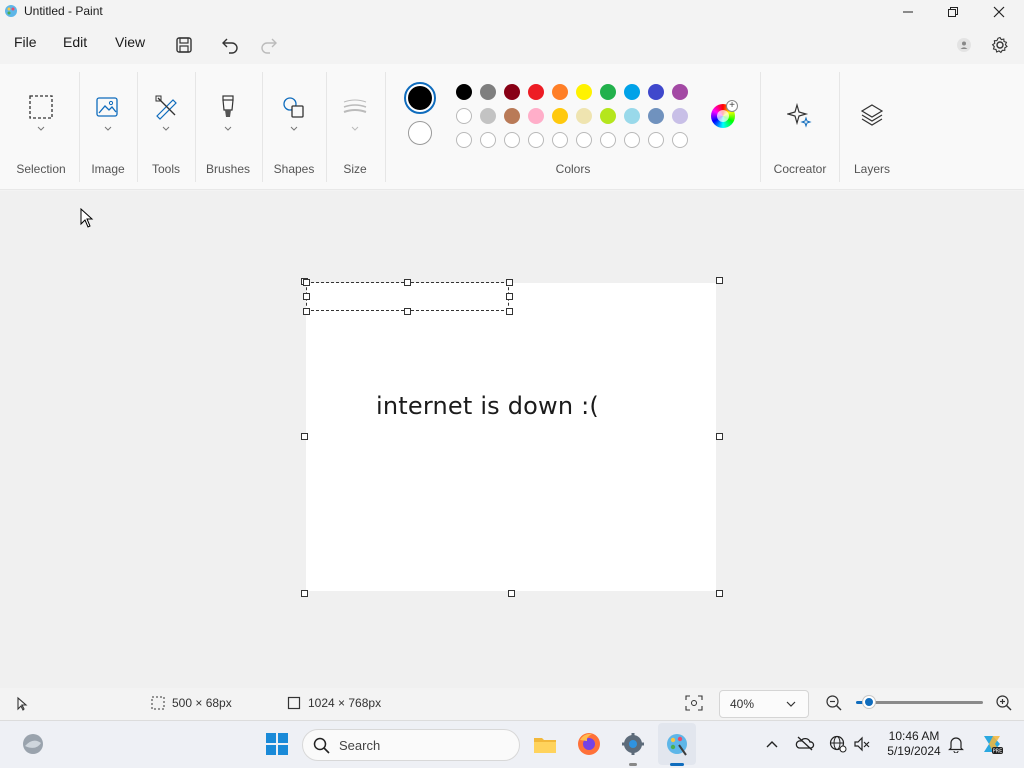  What do you see at coordinates (872, 127) in the screenshot?
I see `layers-group: Layers` at bounding box center [872, 127].